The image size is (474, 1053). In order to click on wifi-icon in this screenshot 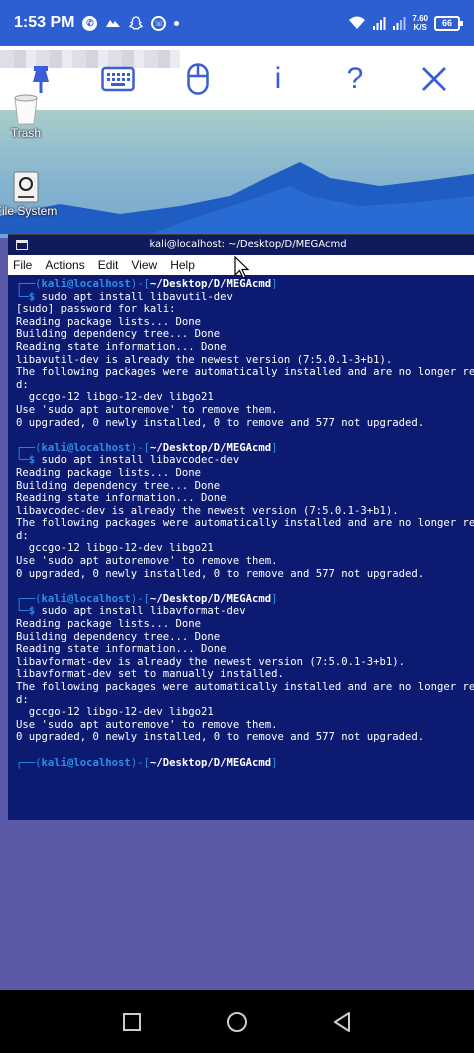, I will do `click(357, 23)`.